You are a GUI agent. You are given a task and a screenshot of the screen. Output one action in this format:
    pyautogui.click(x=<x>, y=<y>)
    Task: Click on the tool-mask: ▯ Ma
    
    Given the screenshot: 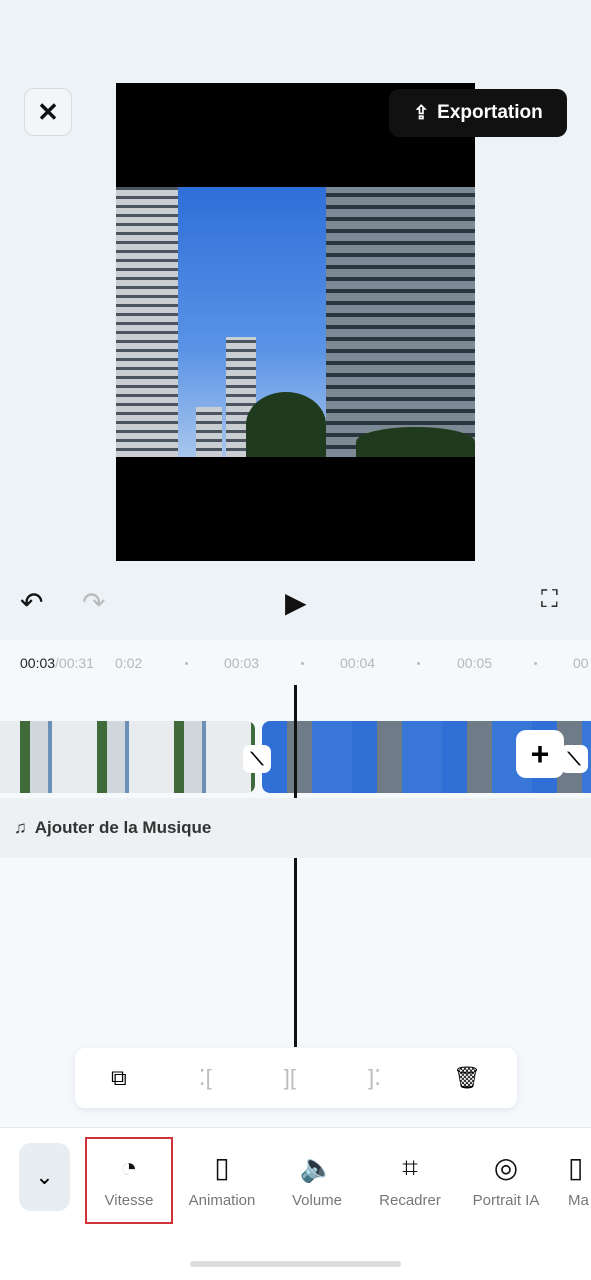 What is the action you would take?
    pyautogui.click(x=579, y=1180)
    